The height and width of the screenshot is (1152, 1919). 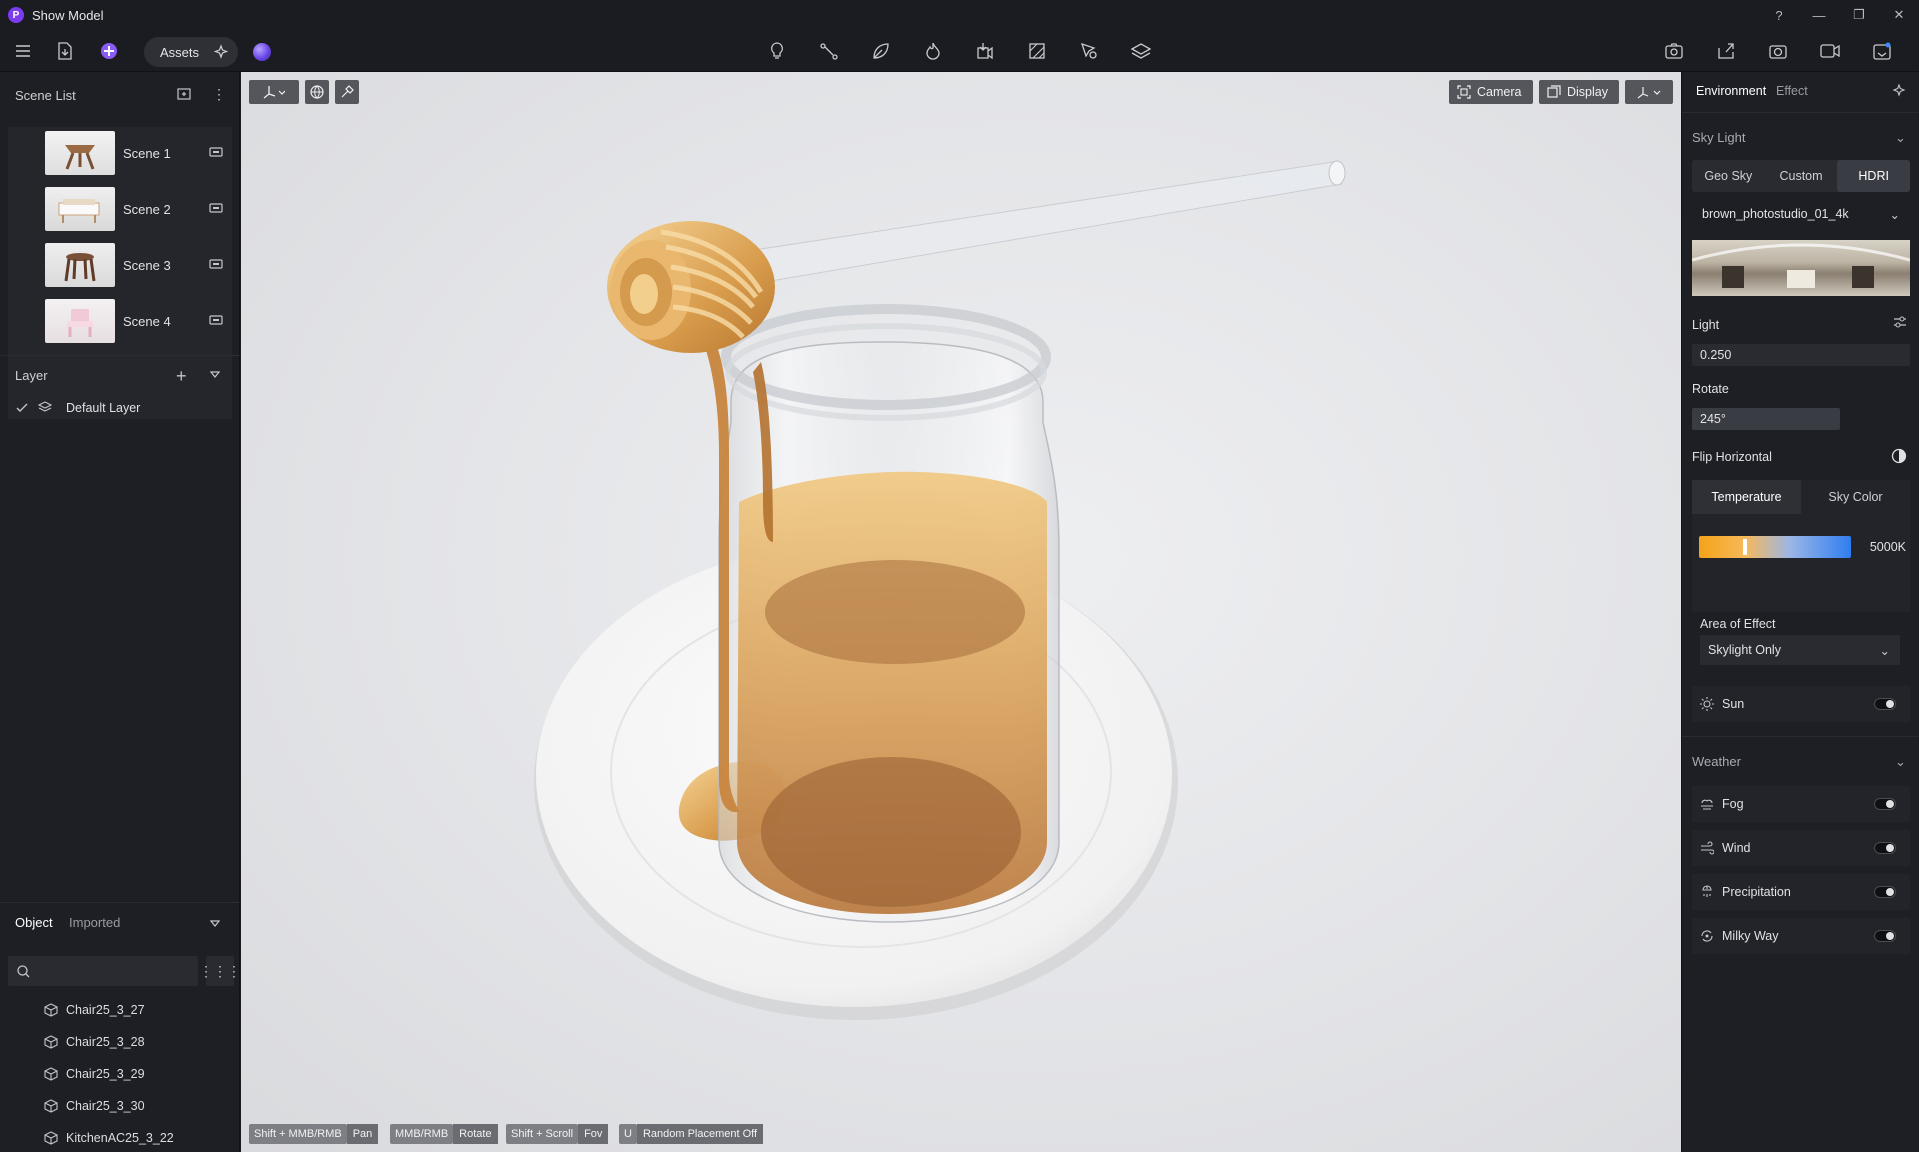 What do you see at coordinates (45, 95) in the screenshot?
I see `scene-list-title: Scene List` at bounding box center [45, 95].